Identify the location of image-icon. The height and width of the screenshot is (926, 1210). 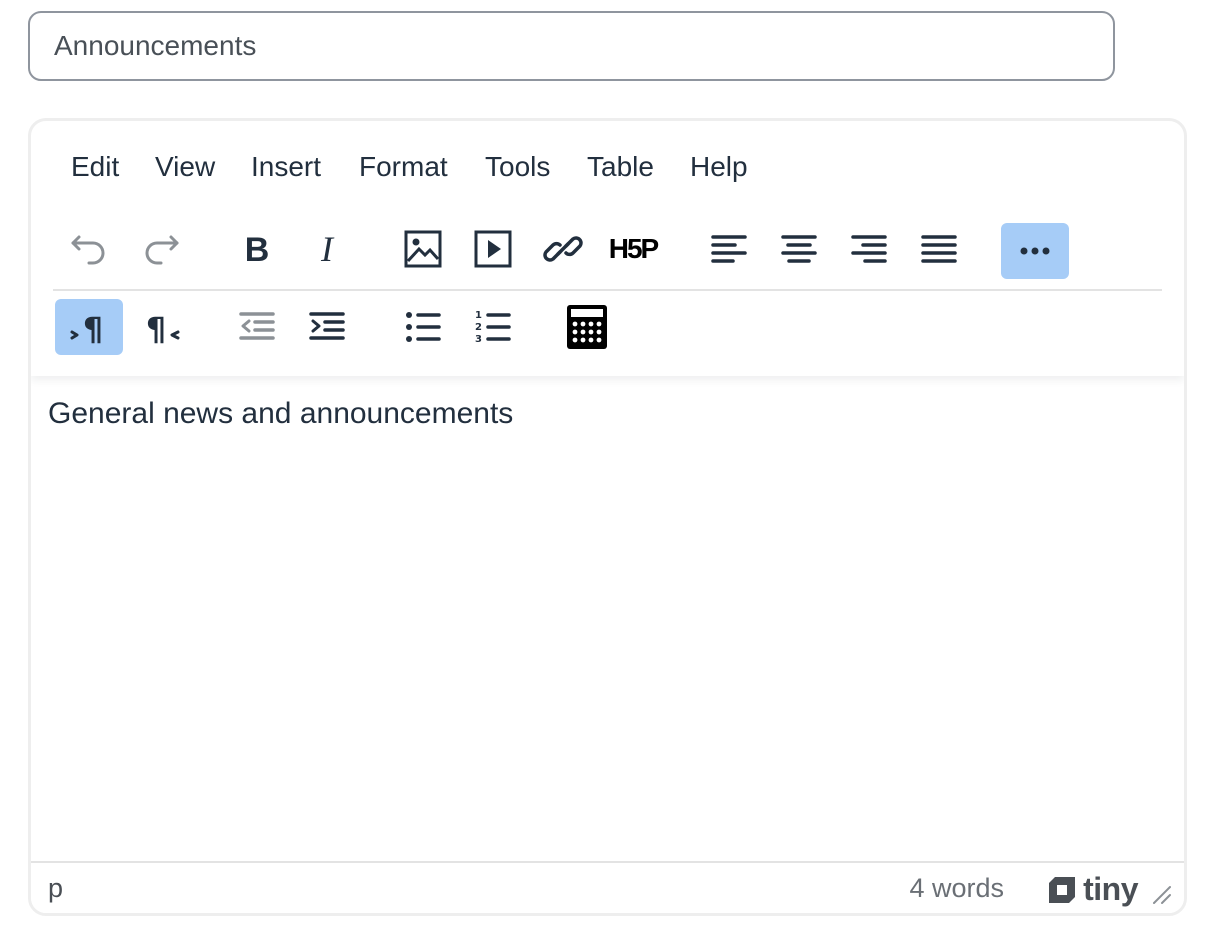
(423, 249).